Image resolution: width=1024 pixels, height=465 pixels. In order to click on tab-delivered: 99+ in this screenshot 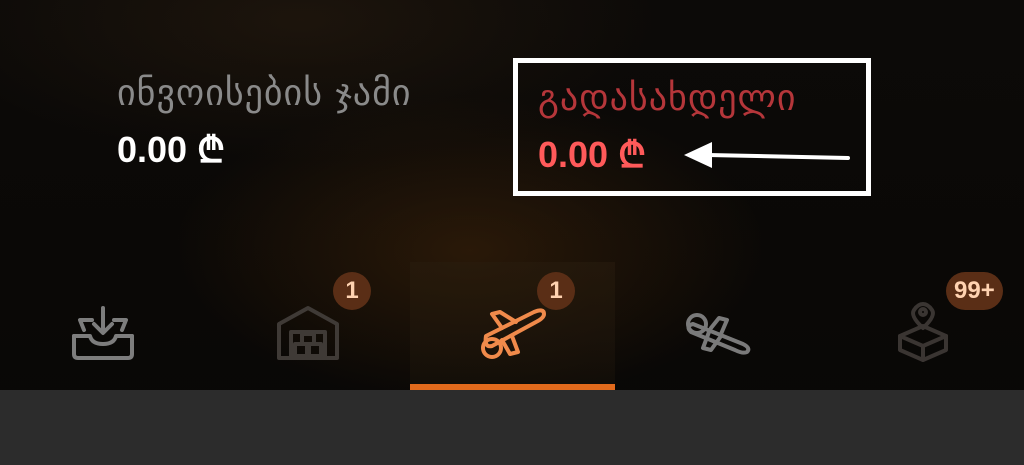, I will do `click(922, 326)`.